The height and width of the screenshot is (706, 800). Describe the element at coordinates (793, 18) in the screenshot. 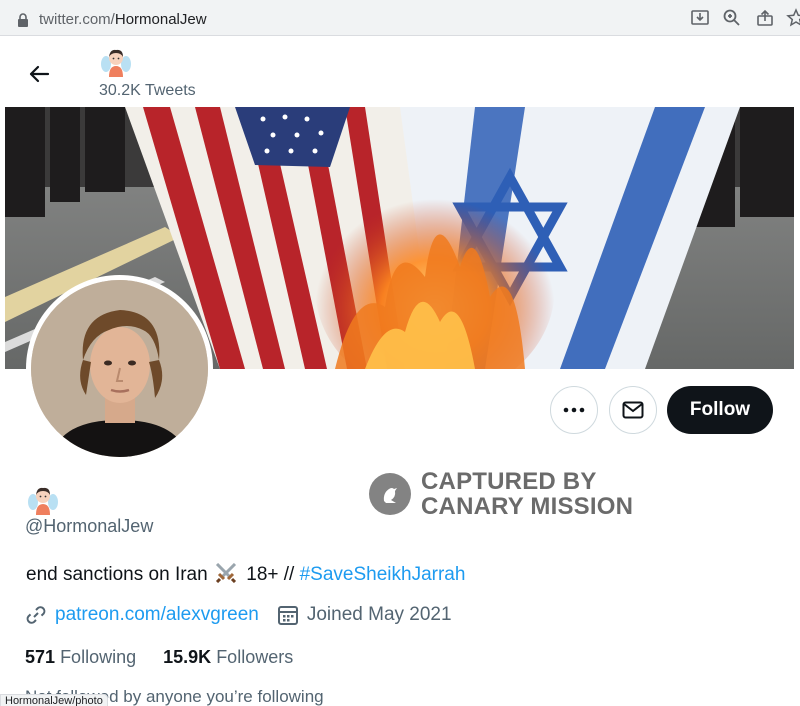

I see `bookmark-star-icon` at that location.